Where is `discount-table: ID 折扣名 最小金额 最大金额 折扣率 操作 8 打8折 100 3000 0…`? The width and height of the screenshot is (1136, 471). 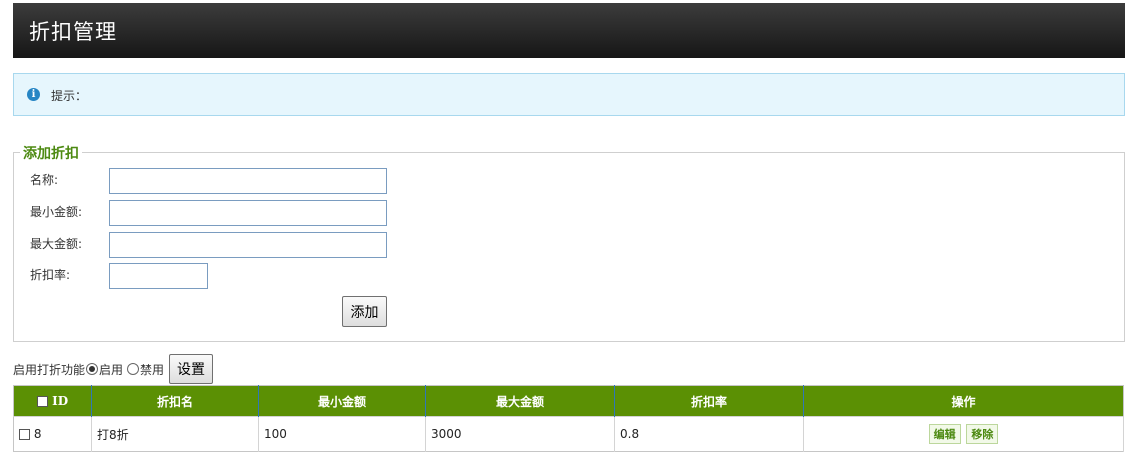
discount-table: ID 折扣名 最小金额 最大金额 折扣率 操作 8 打8折 100 3000 0… is located at coordinates (568, 418).